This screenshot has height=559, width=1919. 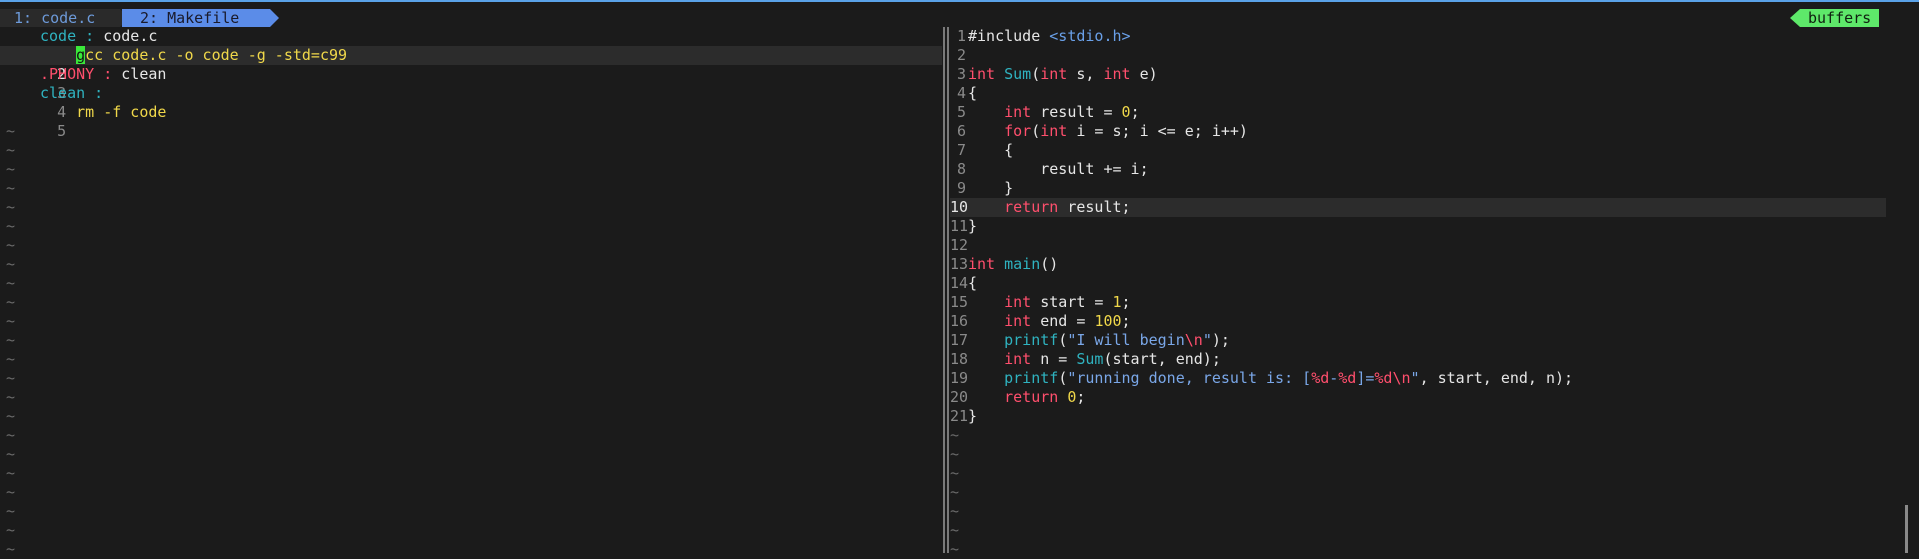 What do you see at coordinates (1418, 93) in the screenshot?
I see `code-line: 4{` at bounding box center [1418, 93].